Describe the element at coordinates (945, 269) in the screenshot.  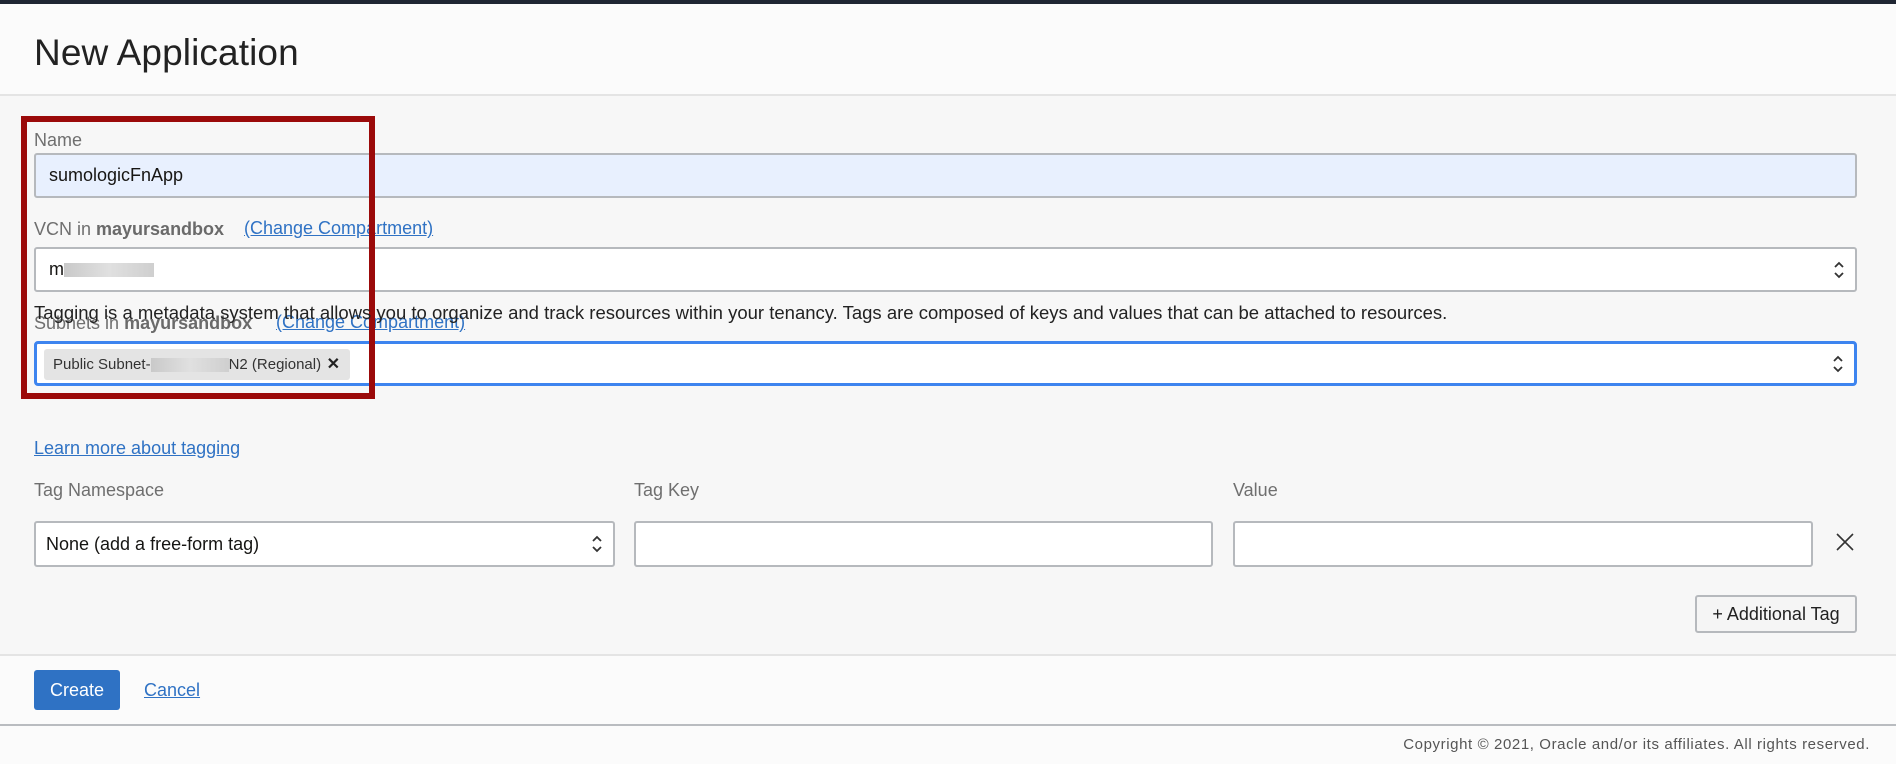
I see `vcn-select: m` at that location.